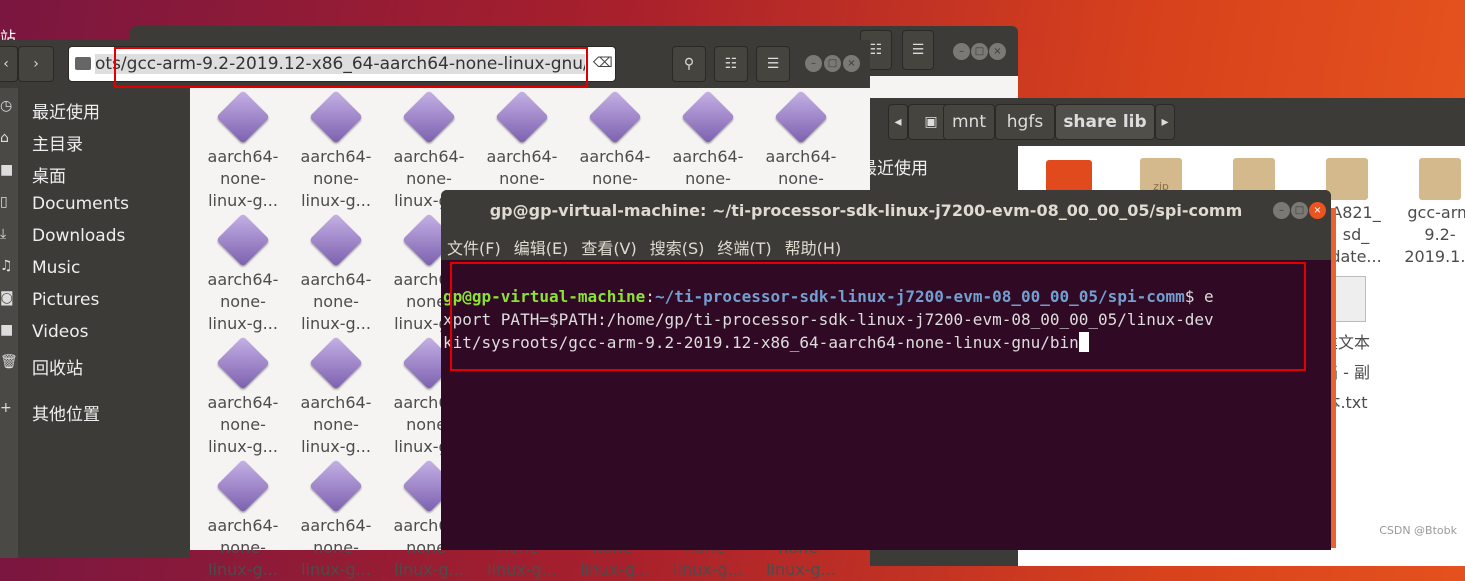 The height and width of the screenshot is (581, 1465). I want to click on view-toggle-button: ☷, so click(731, 64).